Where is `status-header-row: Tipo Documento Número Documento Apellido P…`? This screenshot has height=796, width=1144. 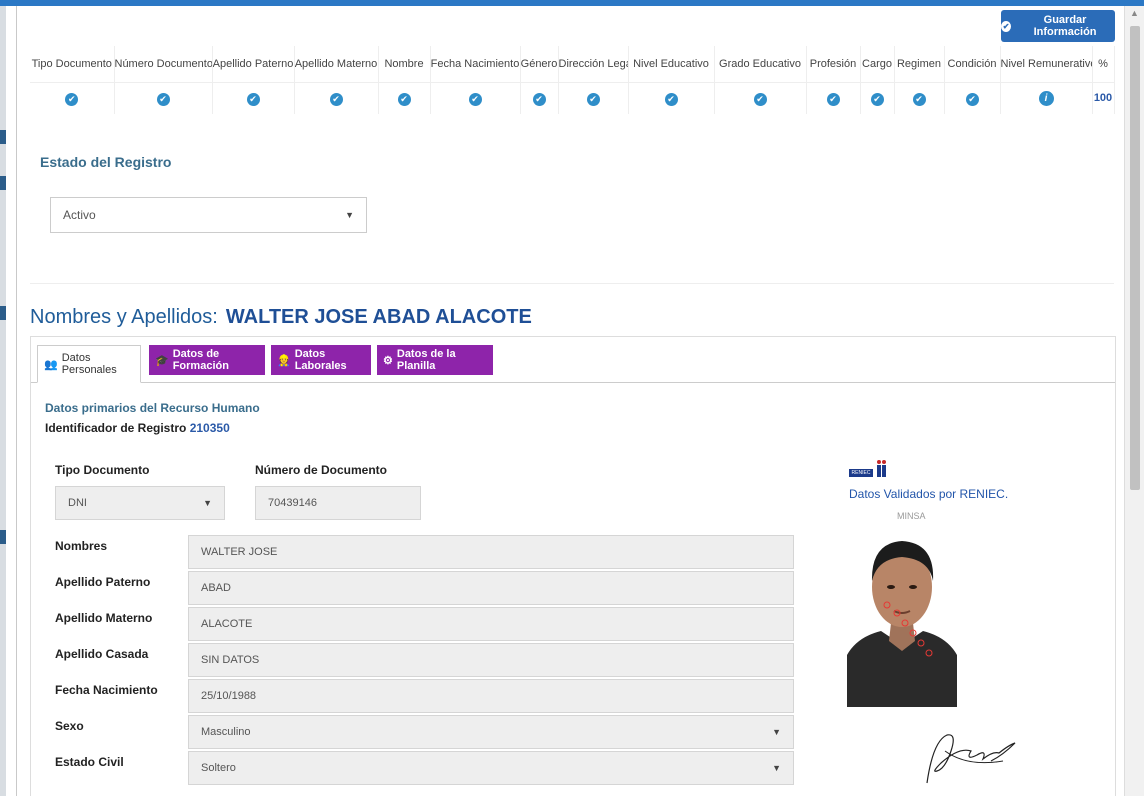 status-header-row: Tipo Documento Número Documento Apellido P… is located at coordinates (572, 64).